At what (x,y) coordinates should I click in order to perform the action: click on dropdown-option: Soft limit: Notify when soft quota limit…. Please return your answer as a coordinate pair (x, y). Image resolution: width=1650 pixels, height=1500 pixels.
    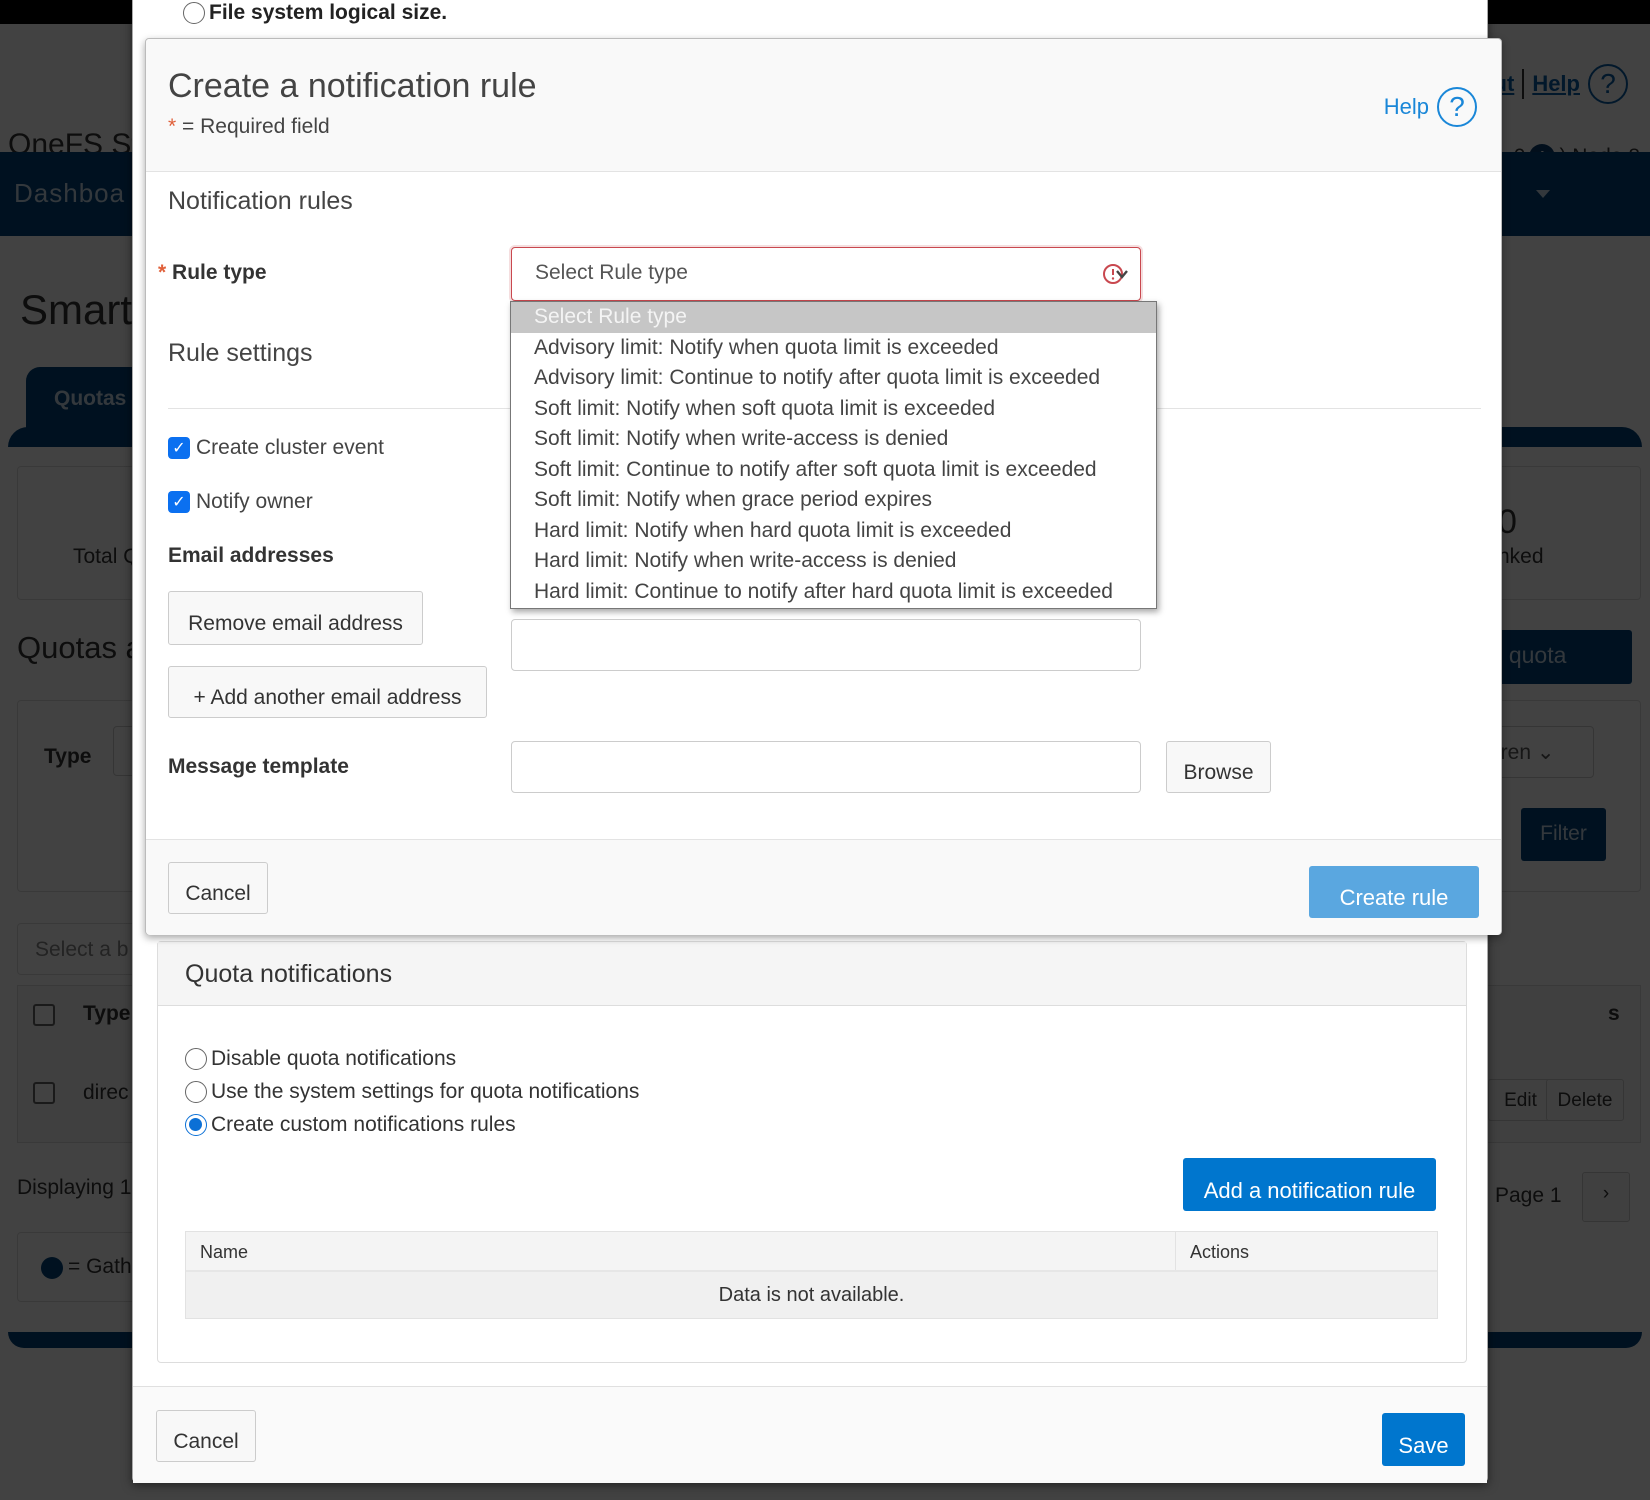
    Looking at the image, I should click on (833, 409).